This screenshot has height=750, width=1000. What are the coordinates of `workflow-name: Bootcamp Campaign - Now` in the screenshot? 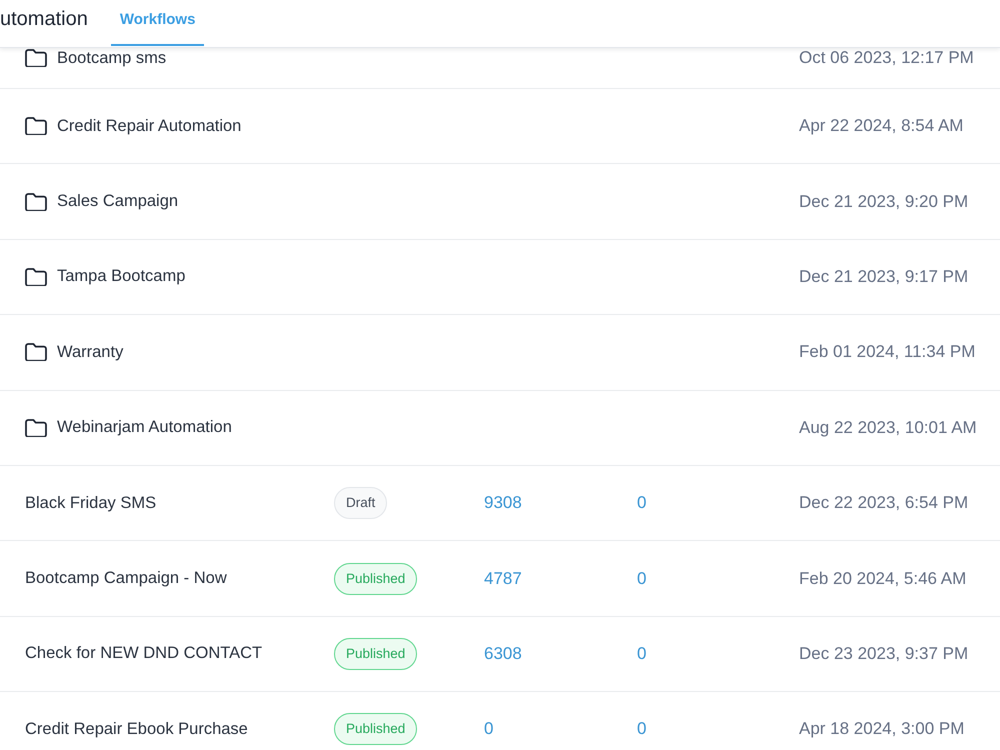 It's located at (126, 578).